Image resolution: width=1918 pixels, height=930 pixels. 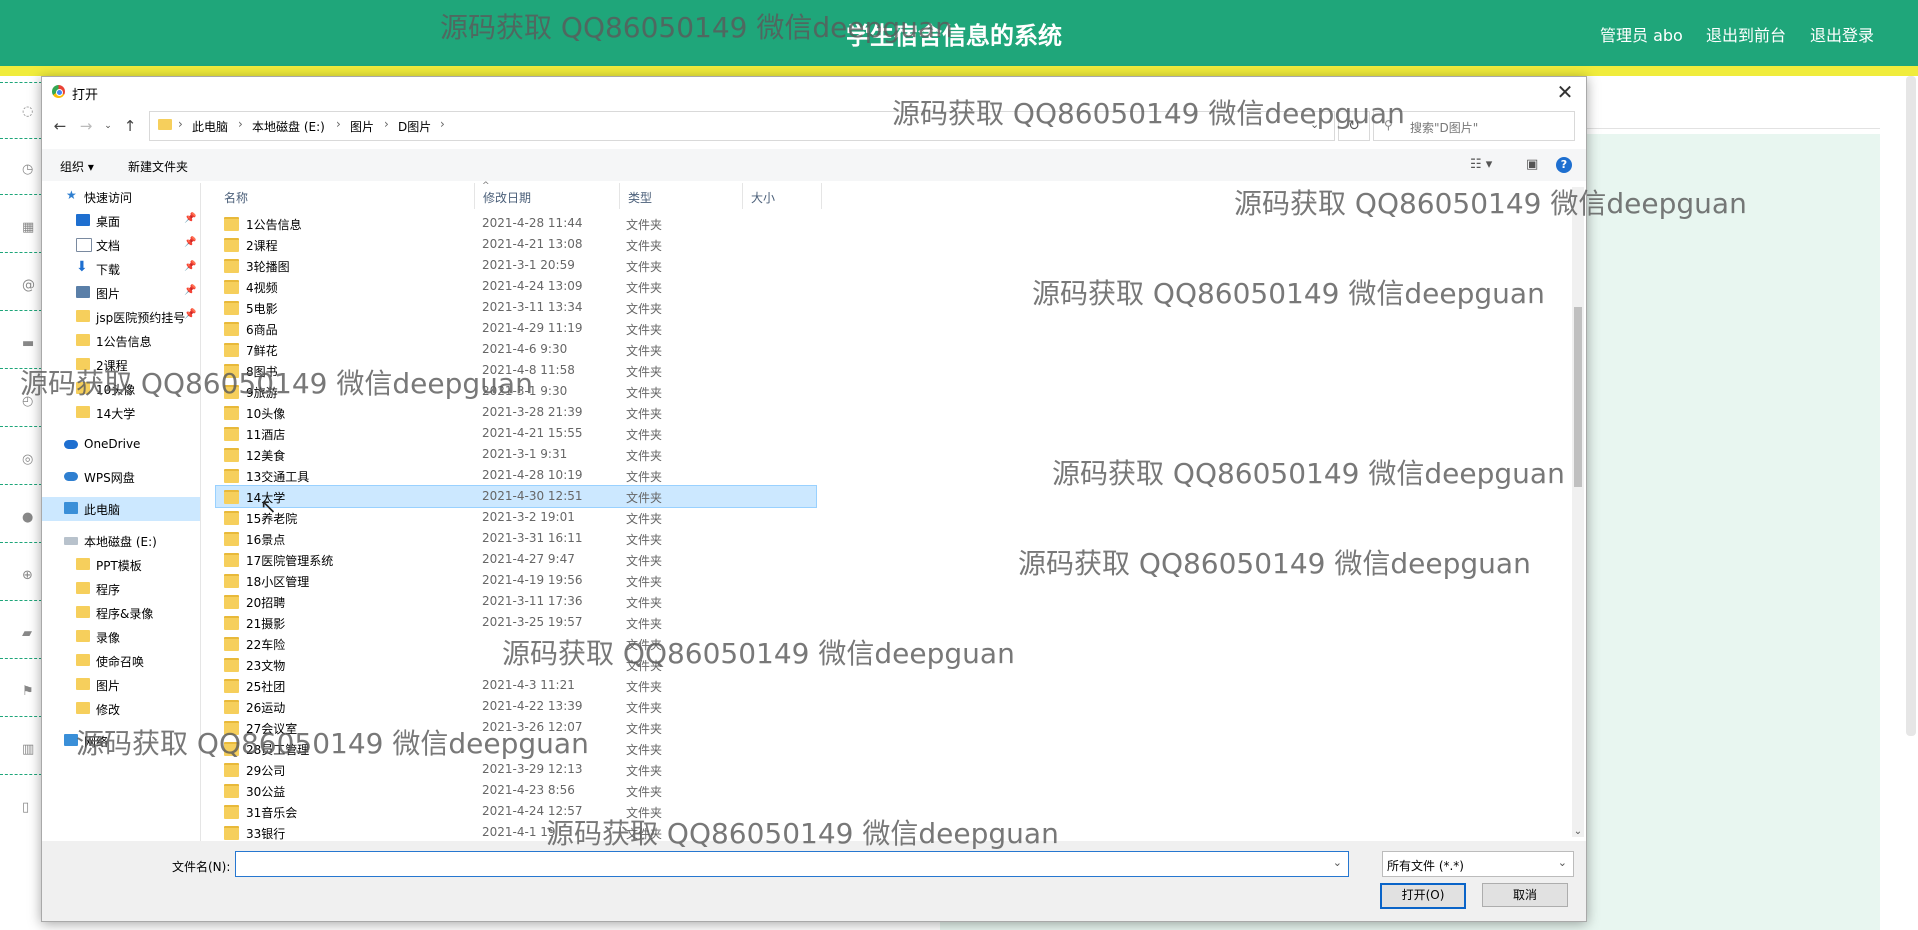 I want to click on view-options-icon: ☷ ▾, so click(x=1481, y=164).